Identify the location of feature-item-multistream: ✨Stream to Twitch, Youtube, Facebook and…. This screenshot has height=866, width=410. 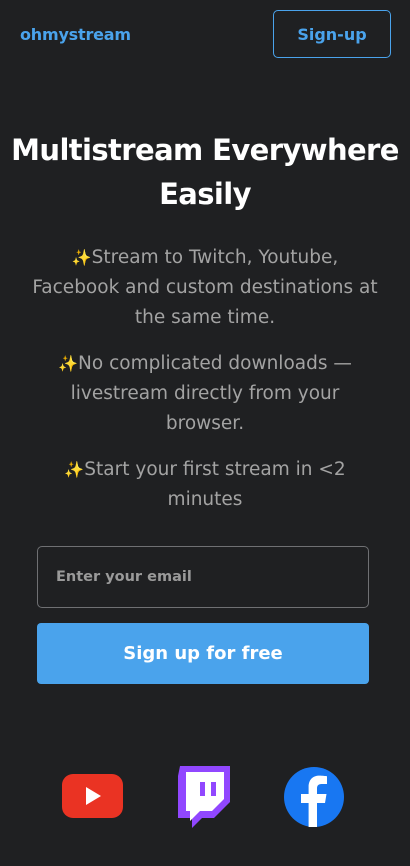
(205, 288).